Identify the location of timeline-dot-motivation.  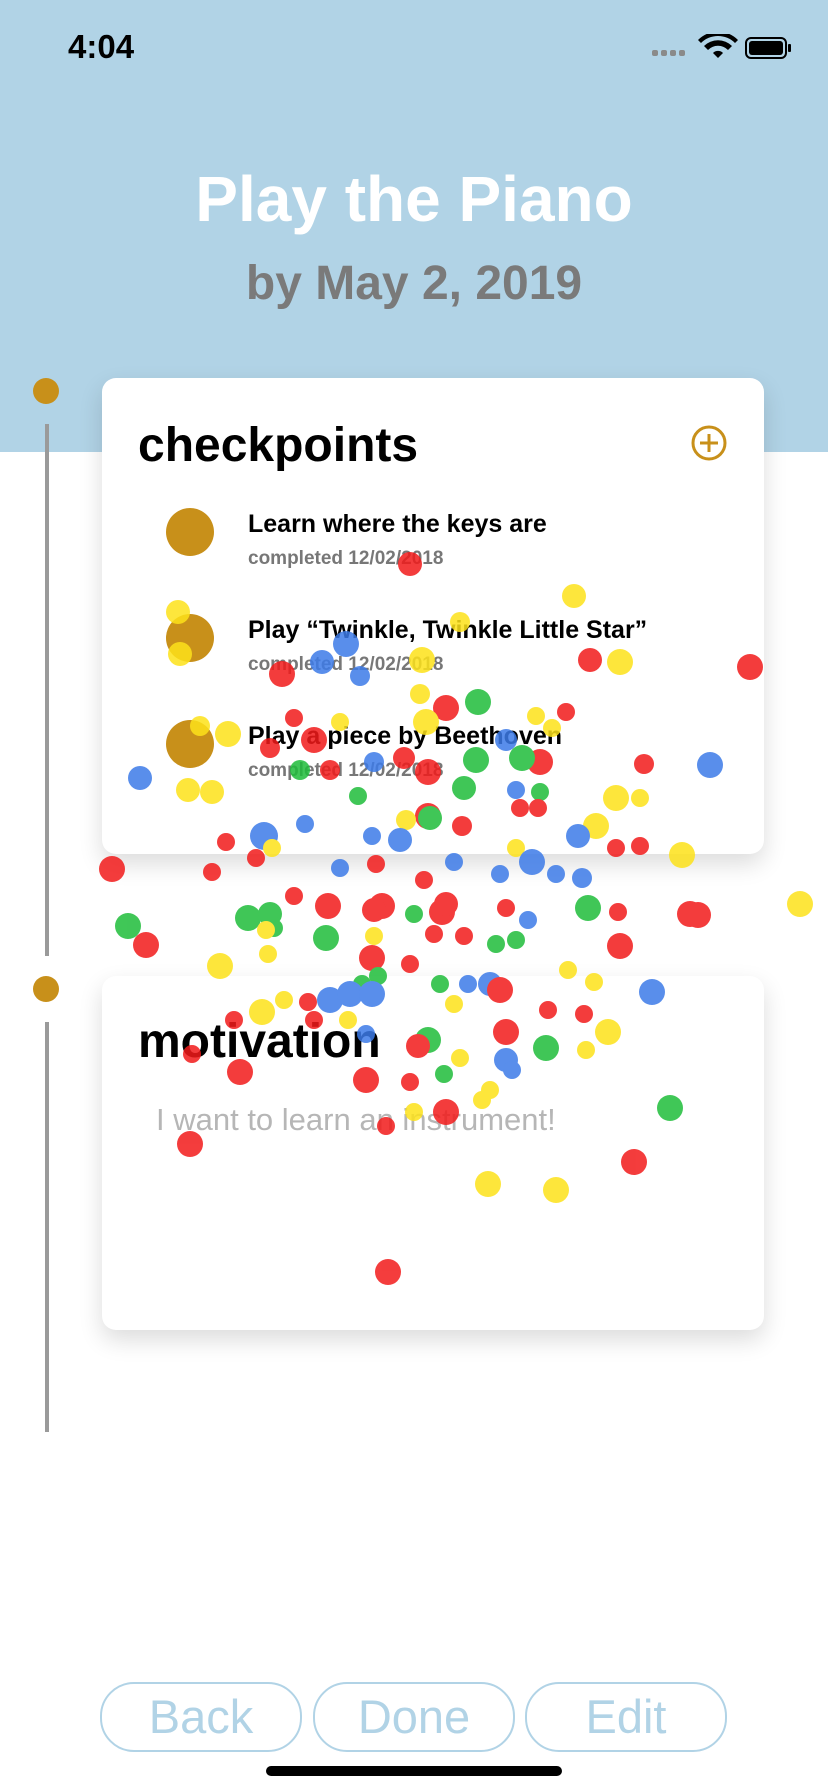
(46, 989).